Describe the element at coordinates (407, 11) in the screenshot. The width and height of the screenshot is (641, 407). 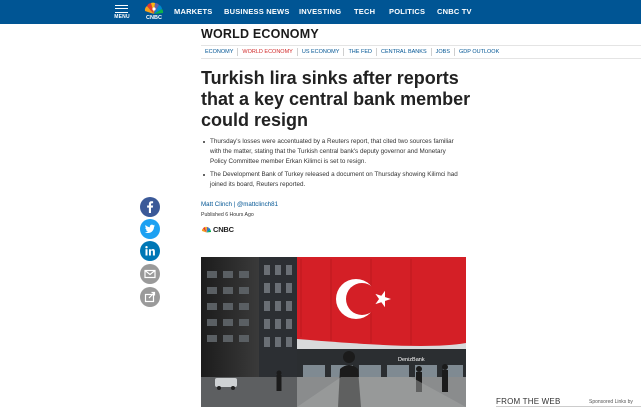
I see `nav-politics: POLITICS` at that location.